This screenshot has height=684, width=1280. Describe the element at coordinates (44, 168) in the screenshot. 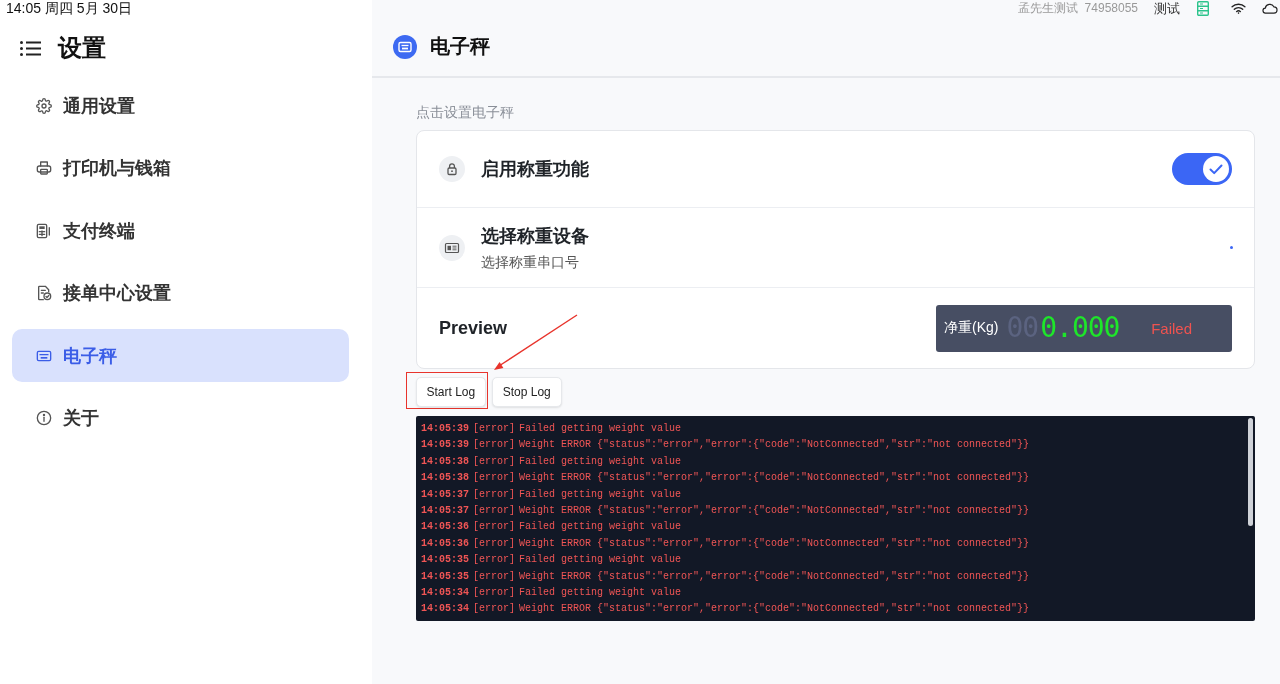

I see `printer-icon` at that location.